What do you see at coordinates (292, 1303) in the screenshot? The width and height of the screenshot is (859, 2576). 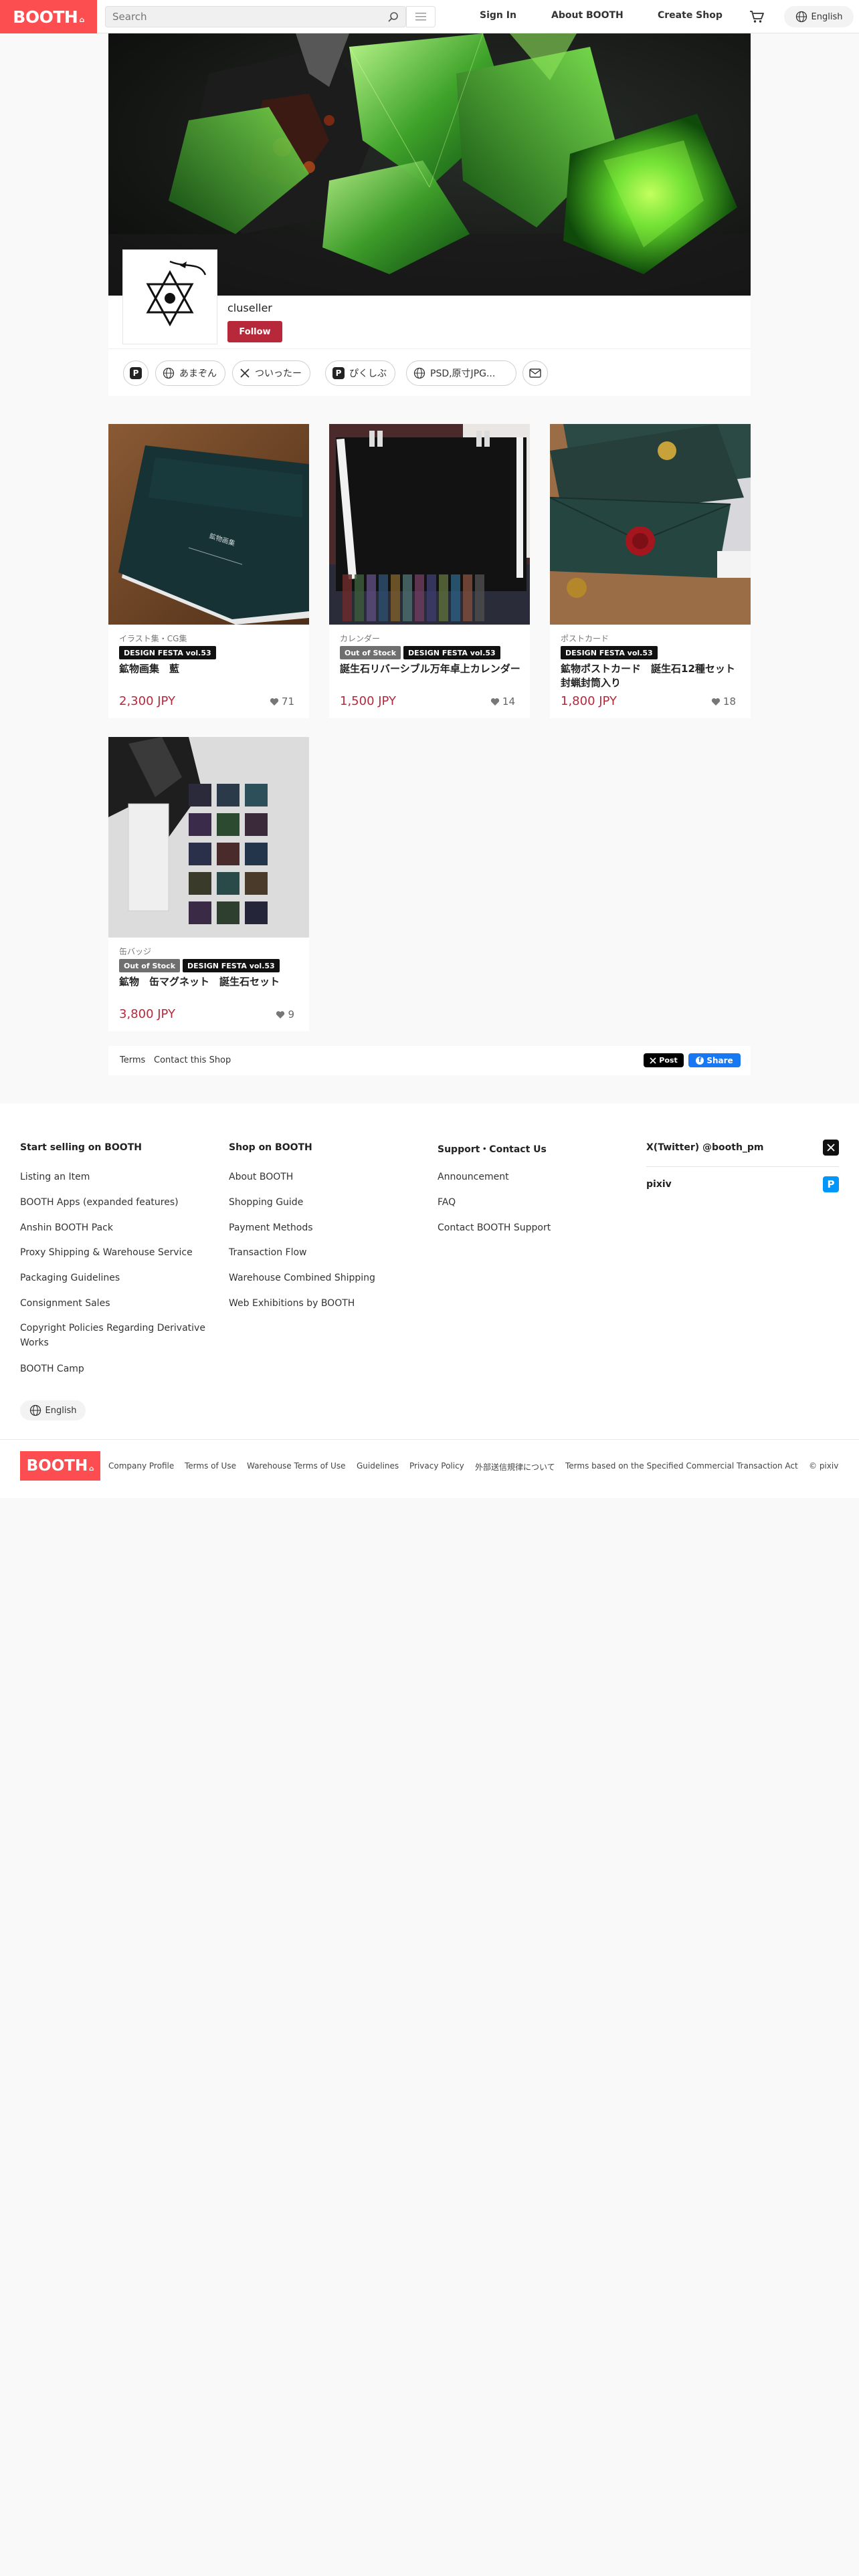 I see `footer-link: Web Exhibitions by BOOTH` at bounding box center [292, 1303].